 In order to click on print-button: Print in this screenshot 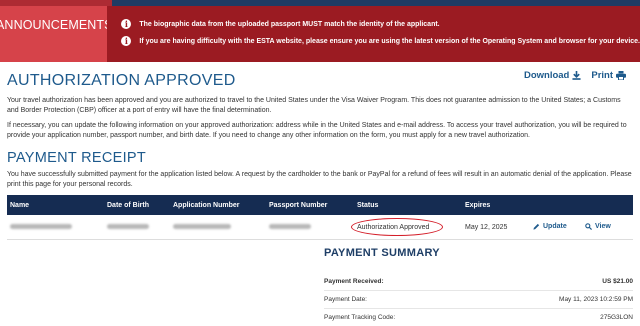, I will do `click(608, 75)`.